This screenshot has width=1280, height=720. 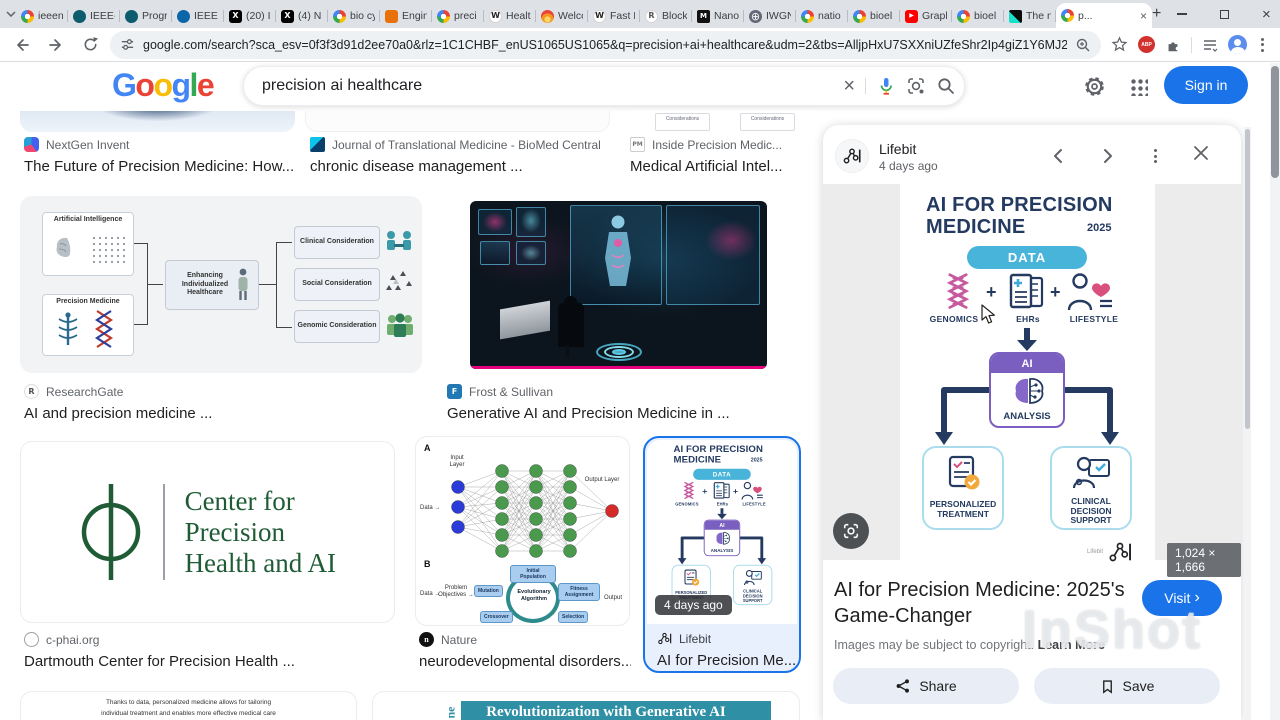 I want to click on browser-tab: preci, so click(x=458, y=16).